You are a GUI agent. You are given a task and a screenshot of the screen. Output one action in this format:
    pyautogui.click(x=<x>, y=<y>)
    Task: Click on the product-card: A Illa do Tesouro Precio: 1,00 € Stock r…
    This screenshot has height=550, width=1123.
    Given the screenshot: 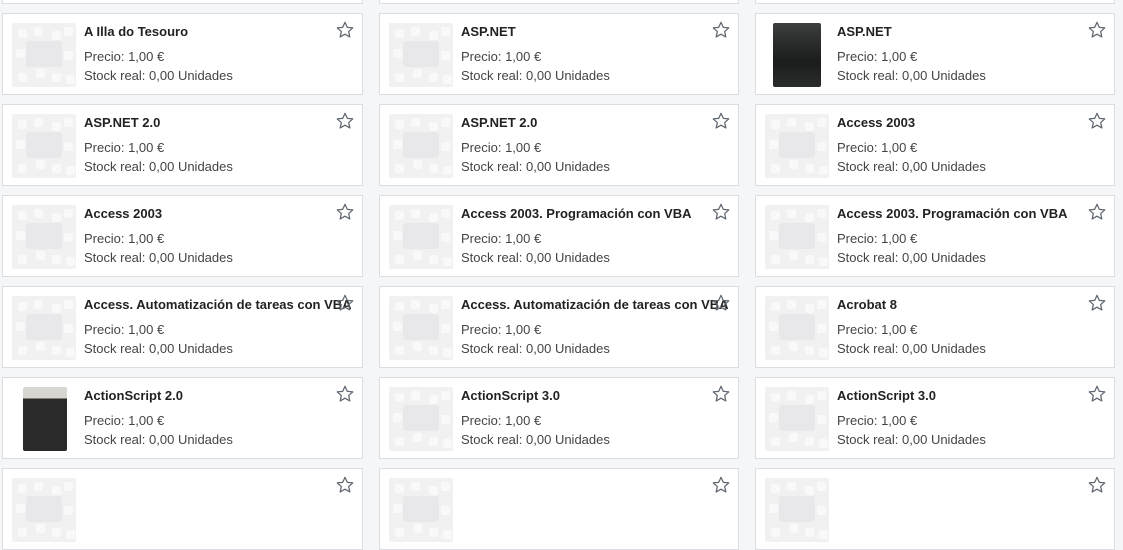 What is the action you would take?
    pyautogui.click(x=182, y=54)
    